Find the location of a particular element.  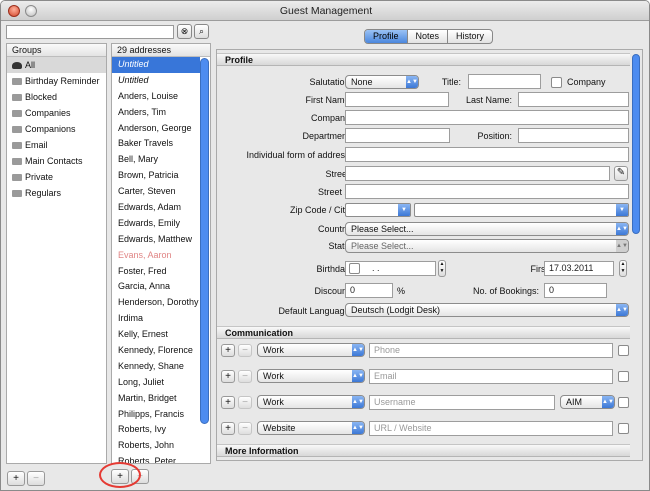

salutation-select: None ▲▼ is located at coordinates (382, 82).